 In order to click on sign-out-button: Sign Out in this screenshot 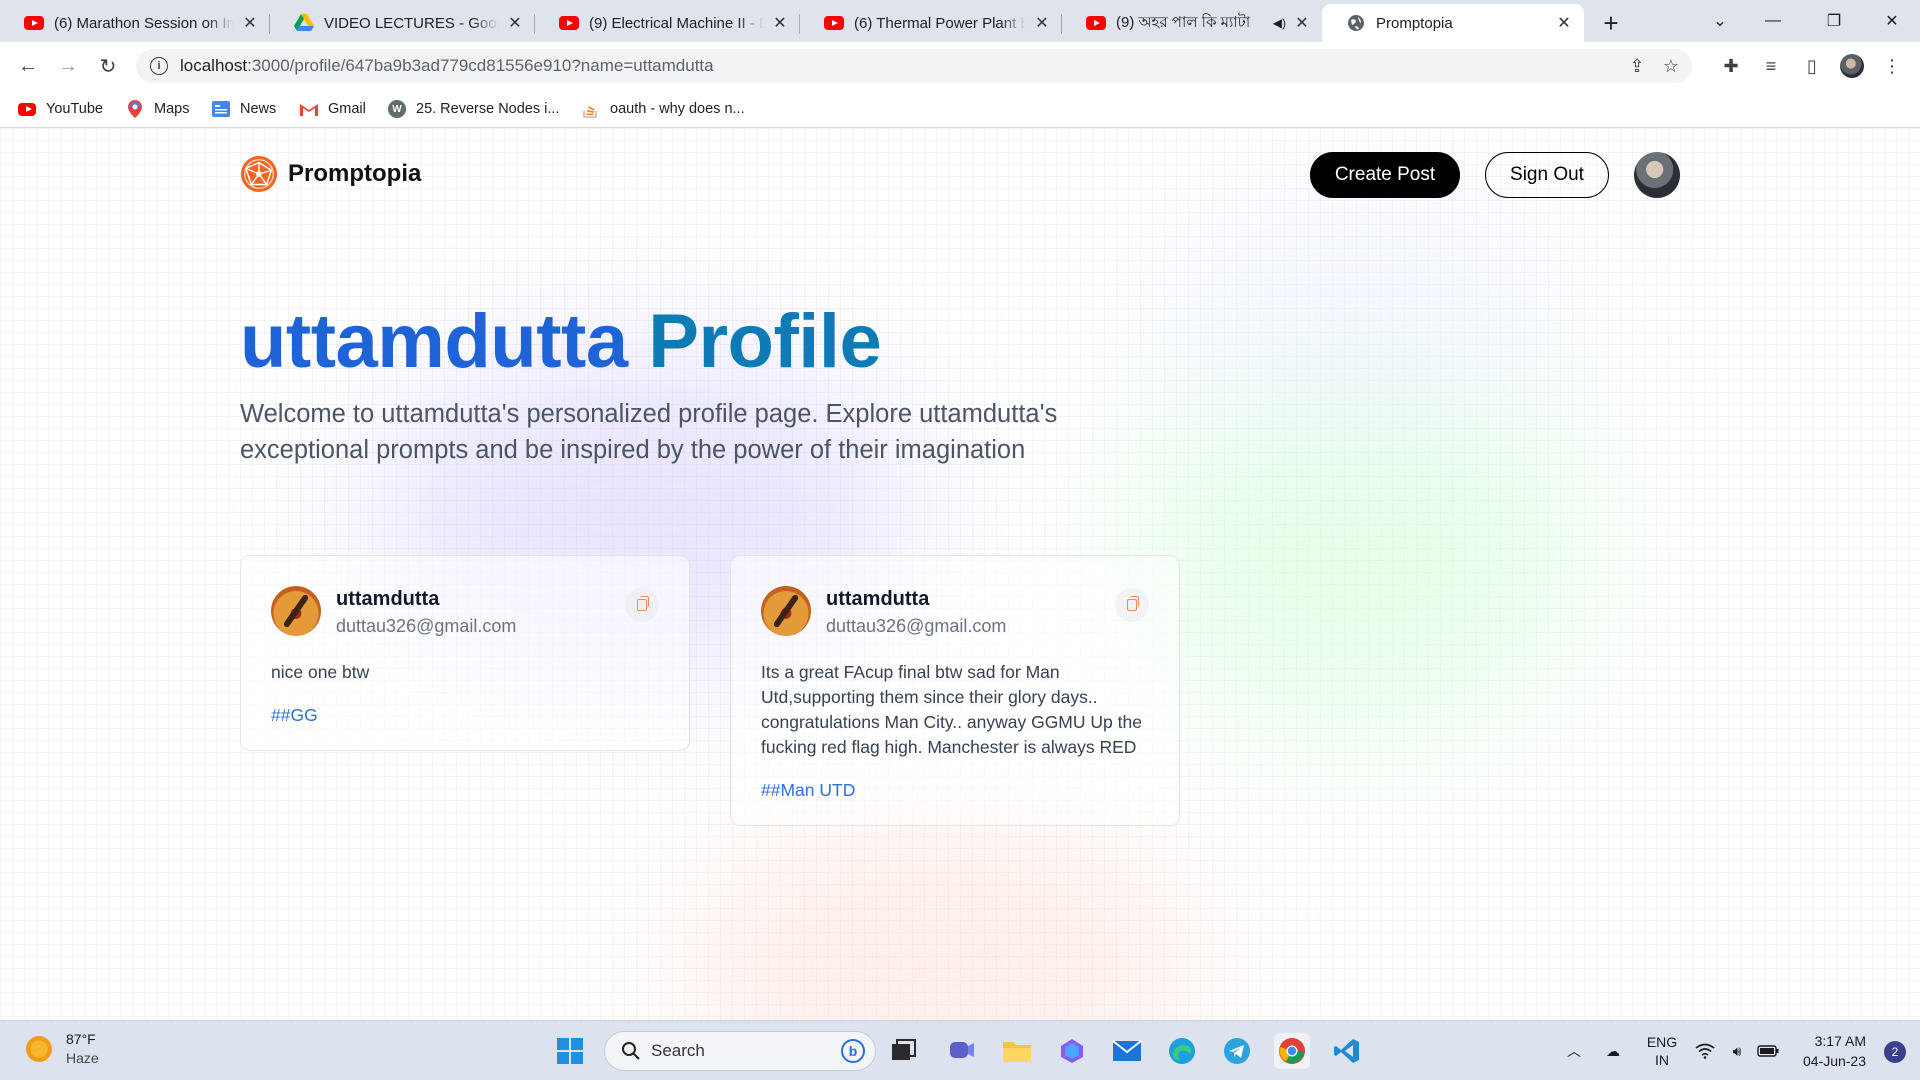, I will do `click(1547, 175)`.